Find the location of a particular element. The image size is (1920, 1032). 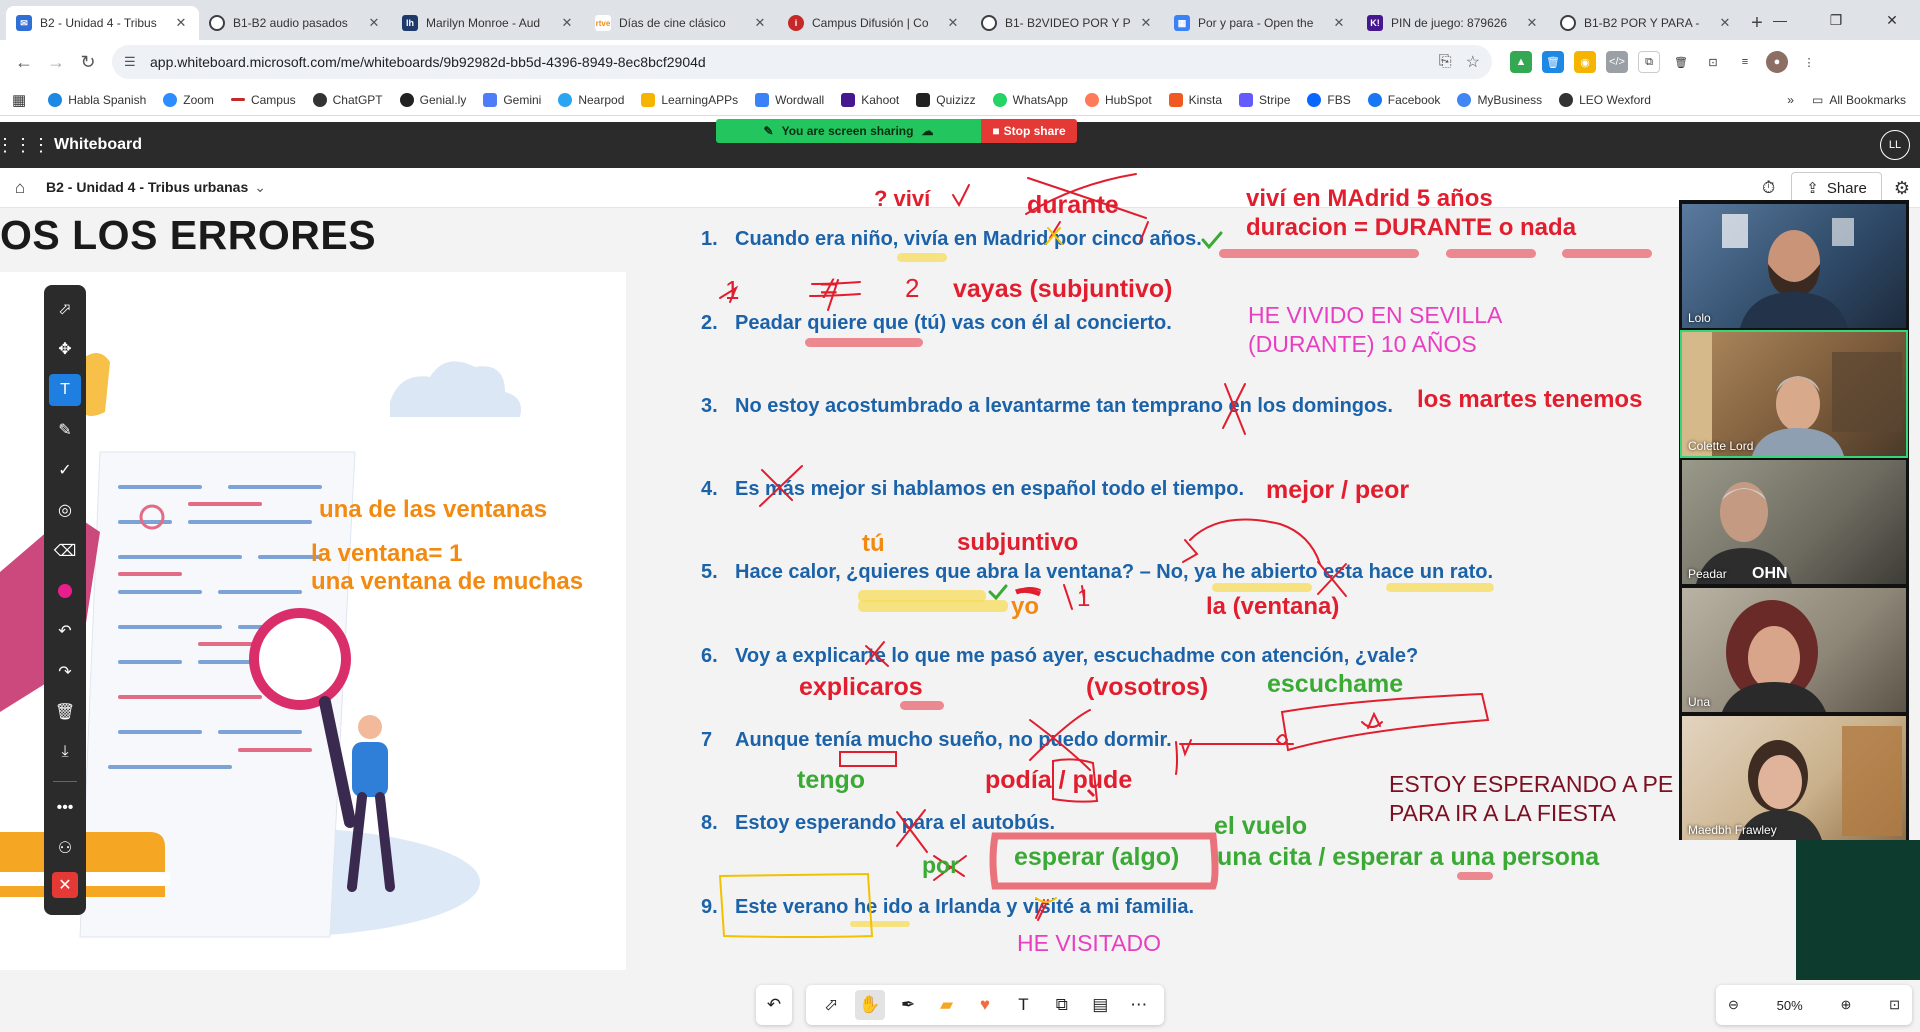

pen-icon: ✒ is located at coordinates (908, 1005).